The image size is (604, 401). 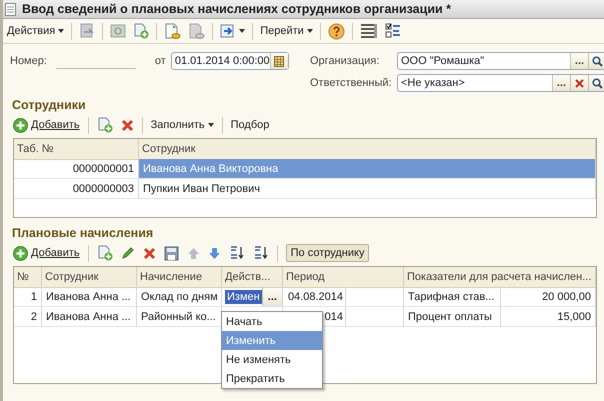 I want to click on table-cell: Пупкин Иван Петрович, so click(x=367, y=189).